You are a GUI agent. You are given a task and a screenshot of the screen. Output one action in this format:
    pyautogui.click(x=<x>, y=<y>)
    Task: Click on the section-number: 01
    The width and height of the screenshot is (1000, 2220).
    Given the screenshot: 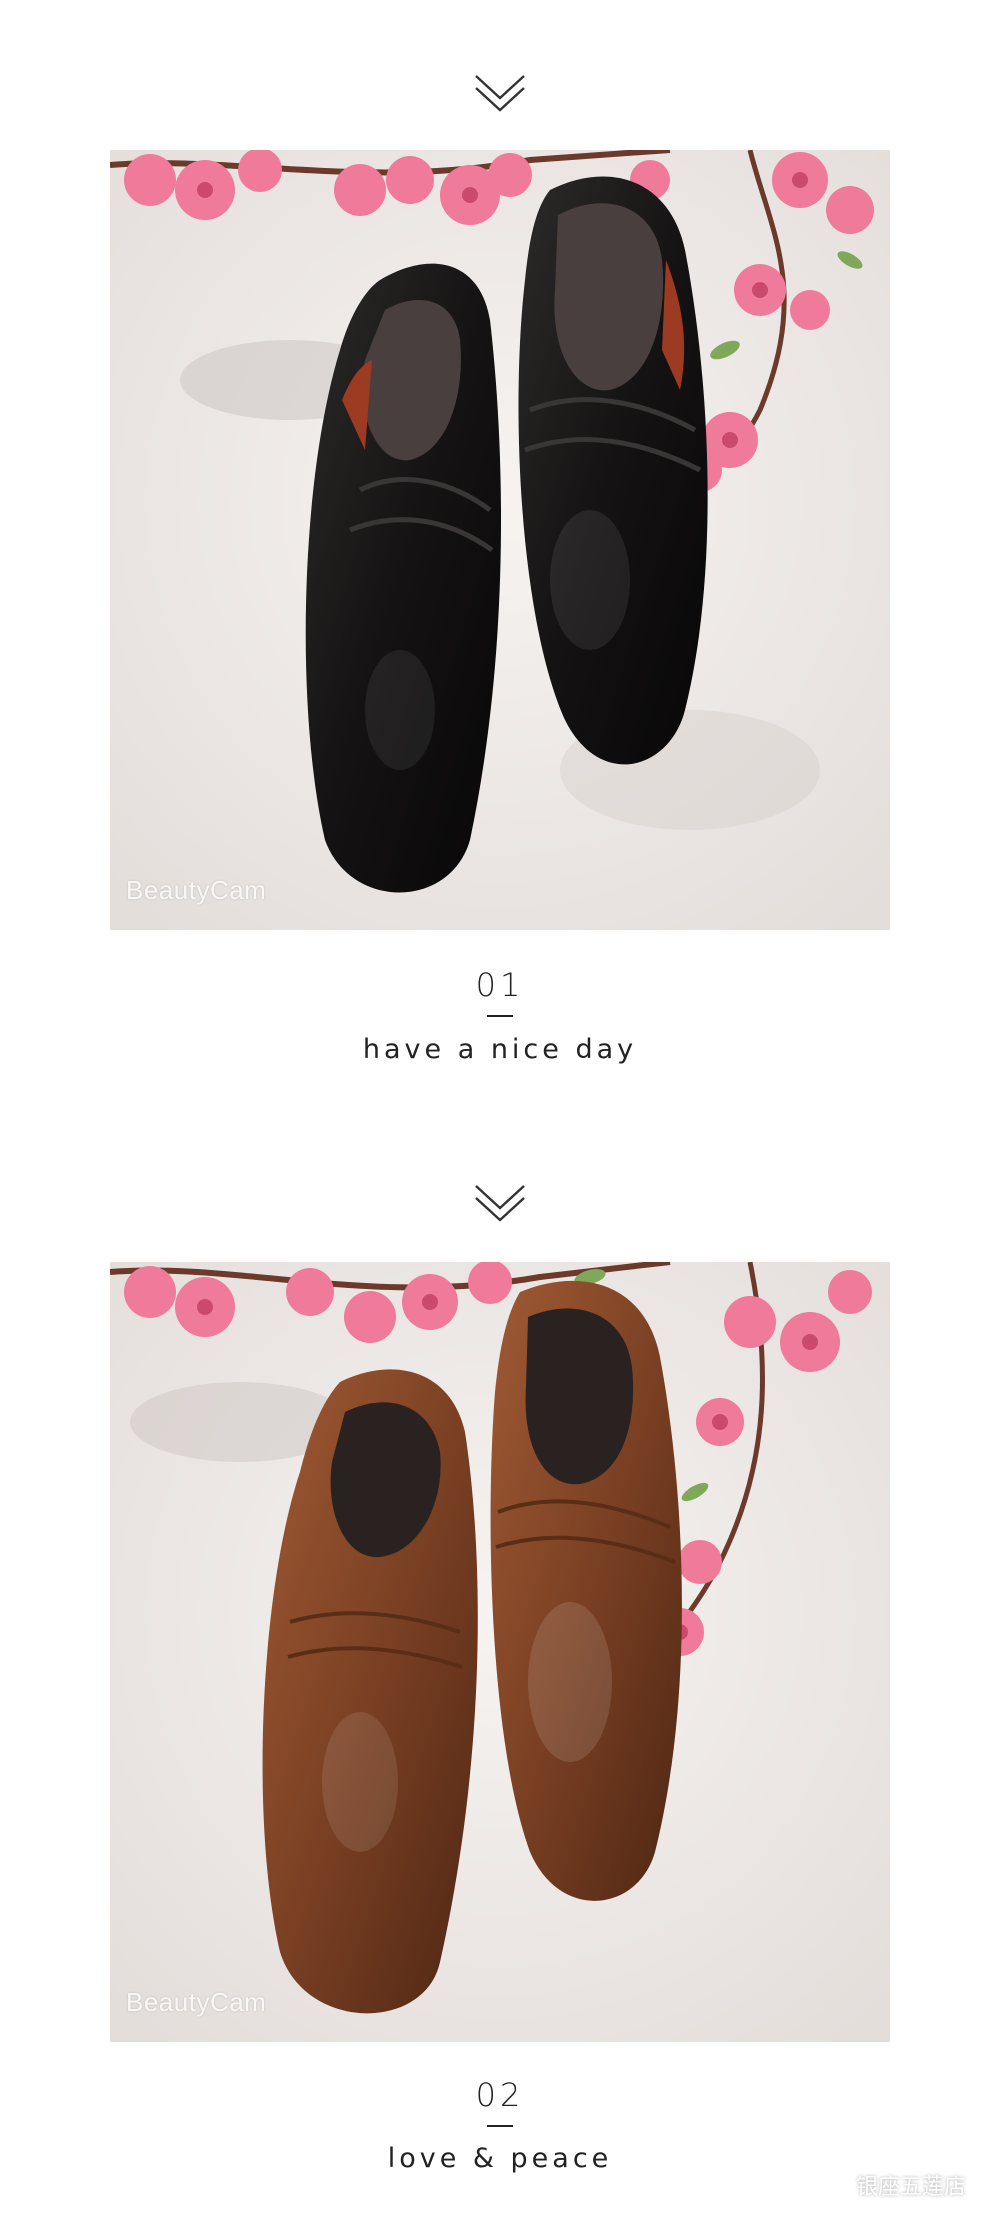 What is the action you would take?
    pyautogui.click(x=500, y=985)
    